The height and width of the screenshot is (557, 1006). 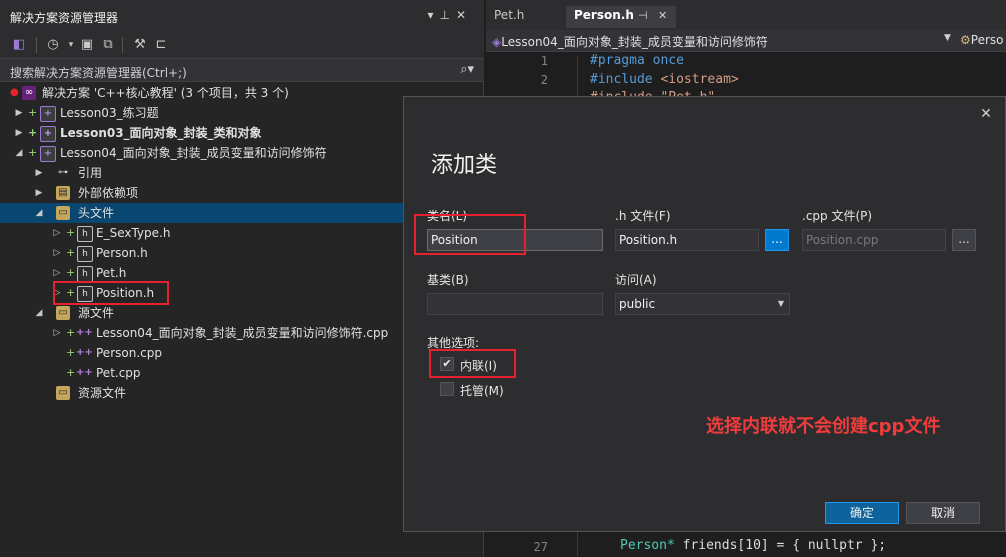 I want to click on tree-item-label: Lesson04_面向对象_封装_成员变量和访问修饰符.cpp, so click(x=242, y=333).